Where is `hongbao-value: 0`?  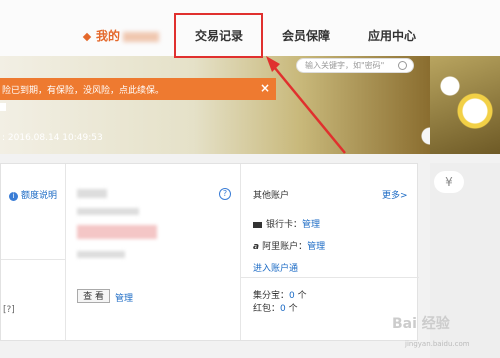 hongbao-value: 0 is located at coordinates (283, 309).